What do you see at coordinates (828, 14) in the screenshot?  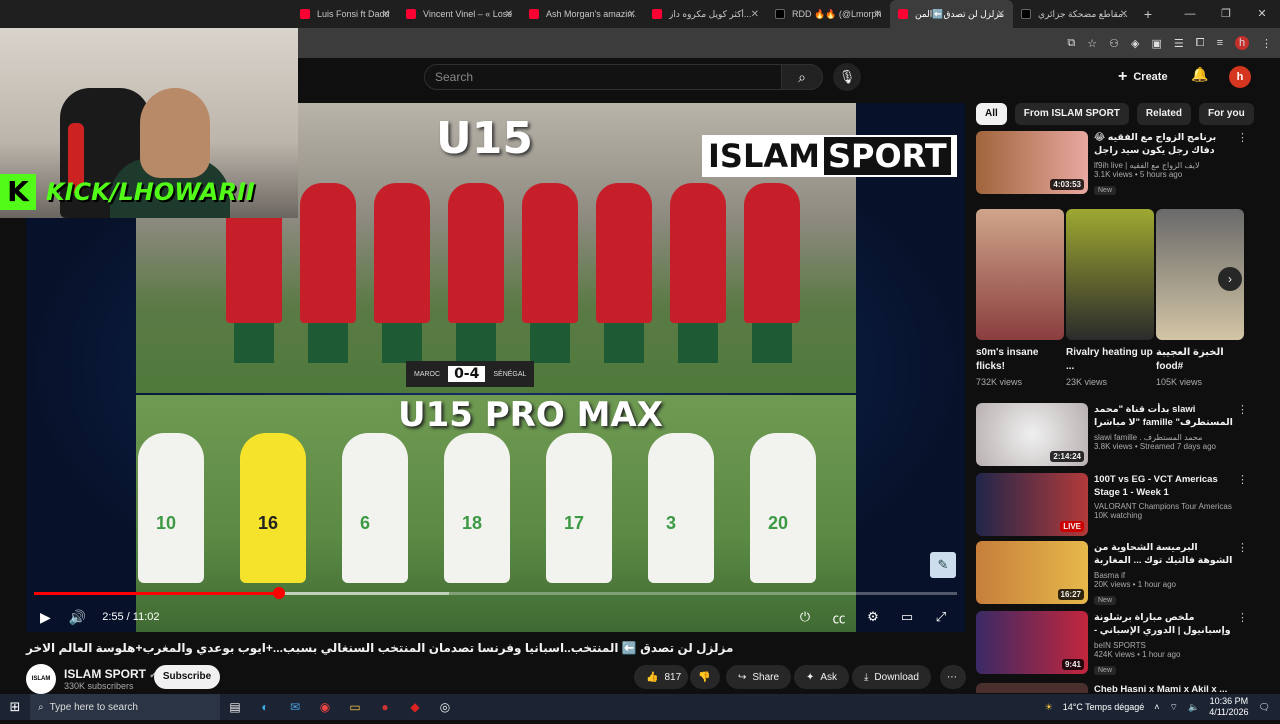 I see `browser-tab: RDD 🔥🔥 (@Lmorph... ✕` at bounding box center [828, 14].